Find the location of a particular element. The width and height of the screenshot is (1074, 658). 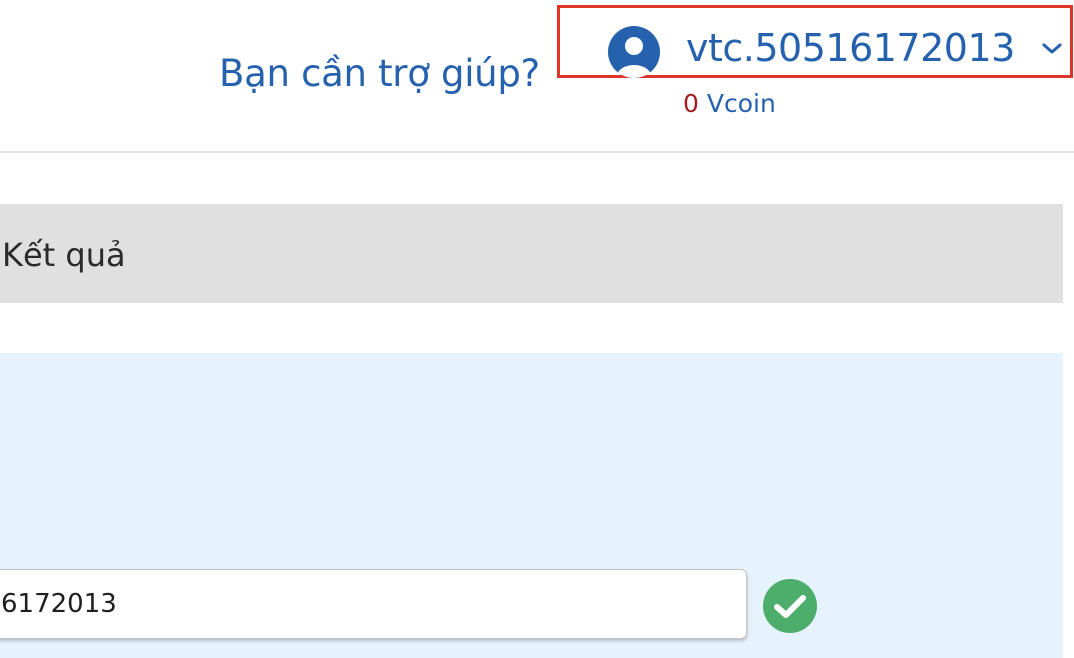

check-circle-icon is located at coordinates (790, 606).